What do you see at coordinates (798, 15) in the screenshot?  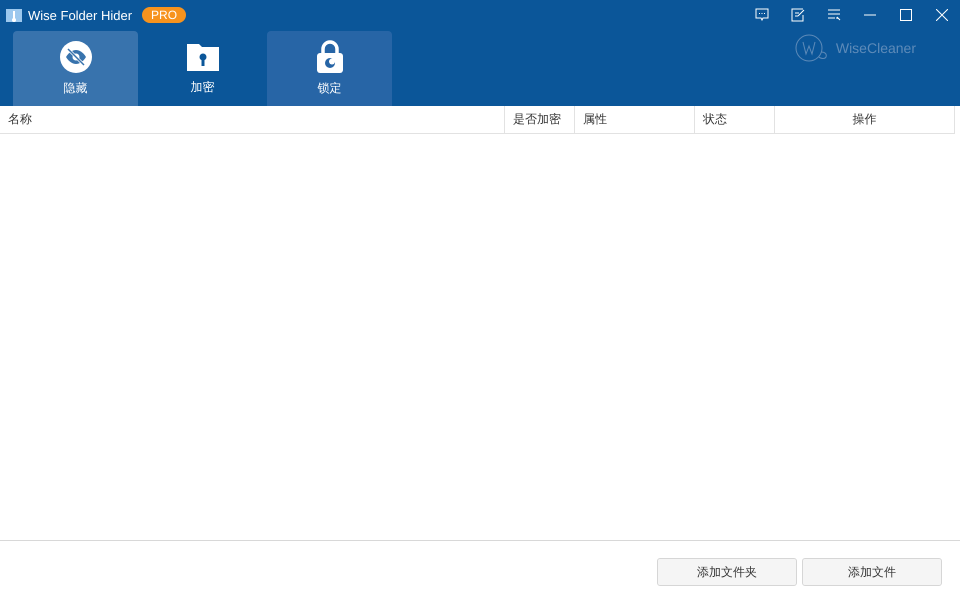 I see `edit-icon` at bounding box center [798, 15].